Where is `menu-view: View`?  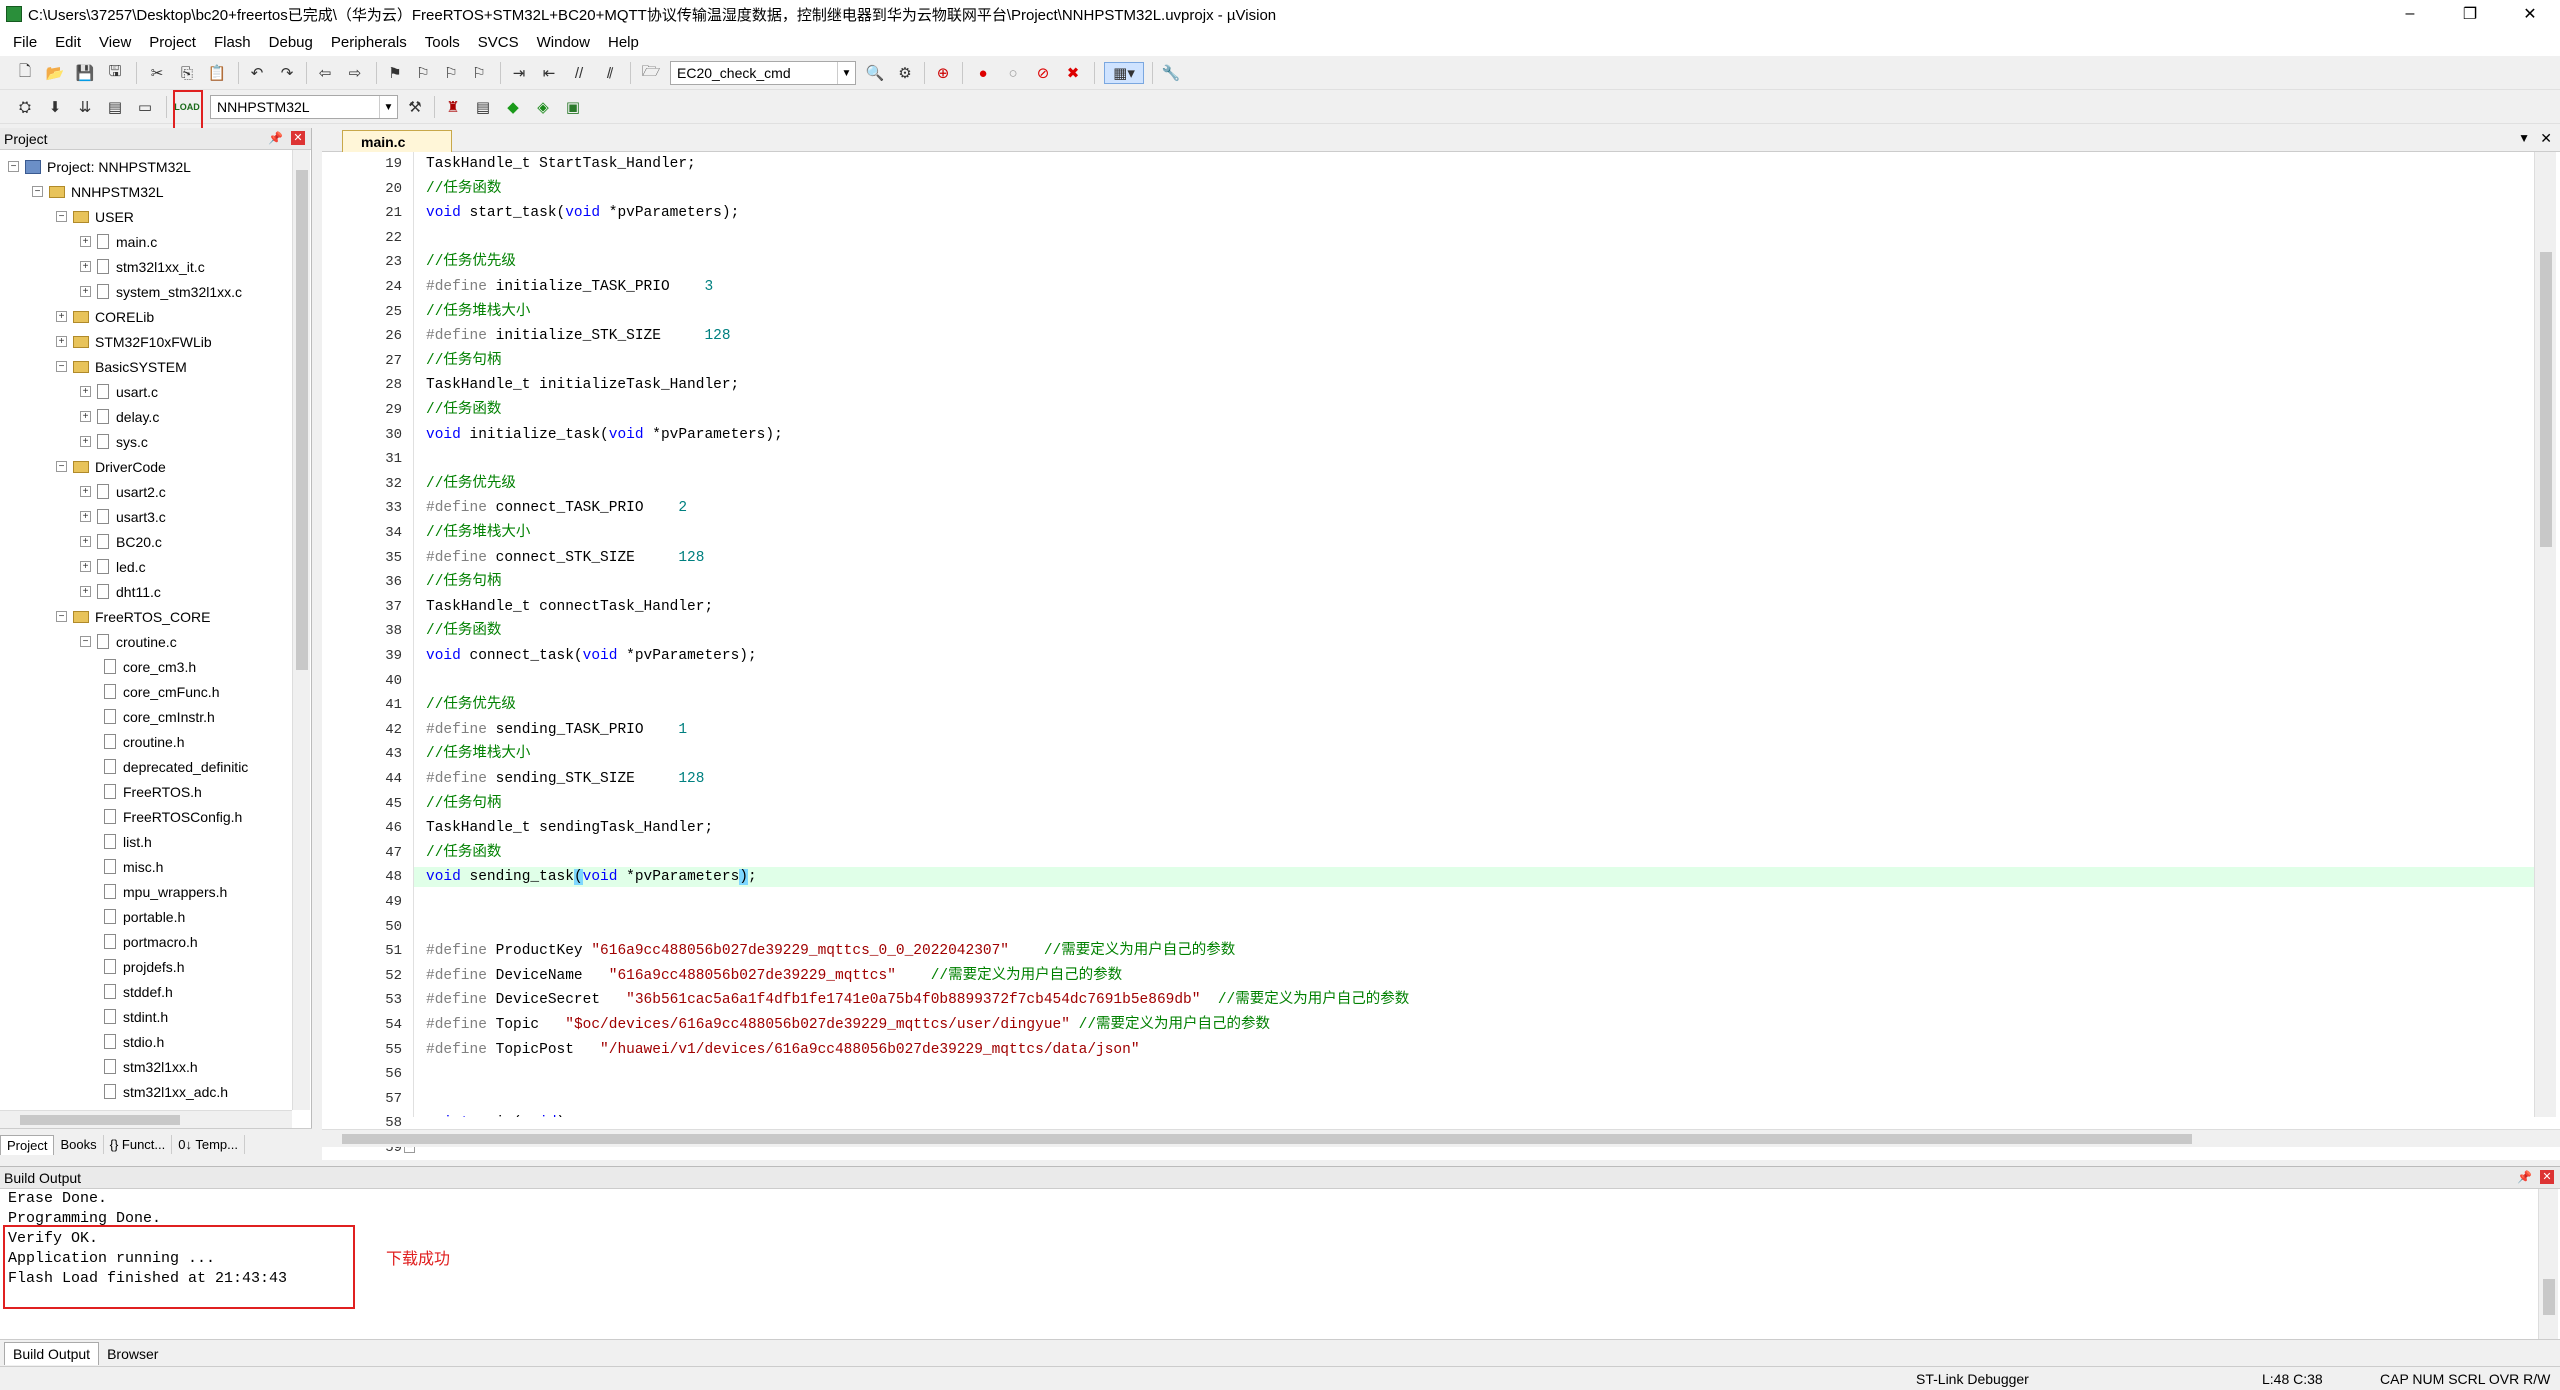
menu-view: View is located at coordinates (115, 42).